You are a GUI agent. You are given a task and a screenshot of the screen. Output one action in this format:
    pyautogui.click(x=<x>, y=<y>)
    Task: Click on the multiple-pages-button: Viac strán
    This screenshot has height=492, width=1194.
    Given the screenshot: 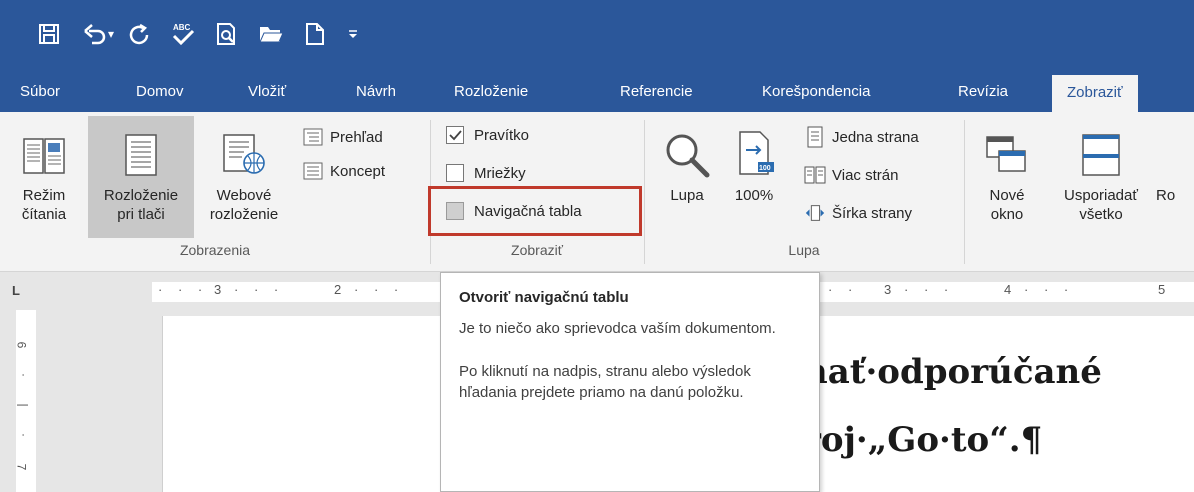 What is the action you would take?
    pyautogui.click(x=851, y=175)
    